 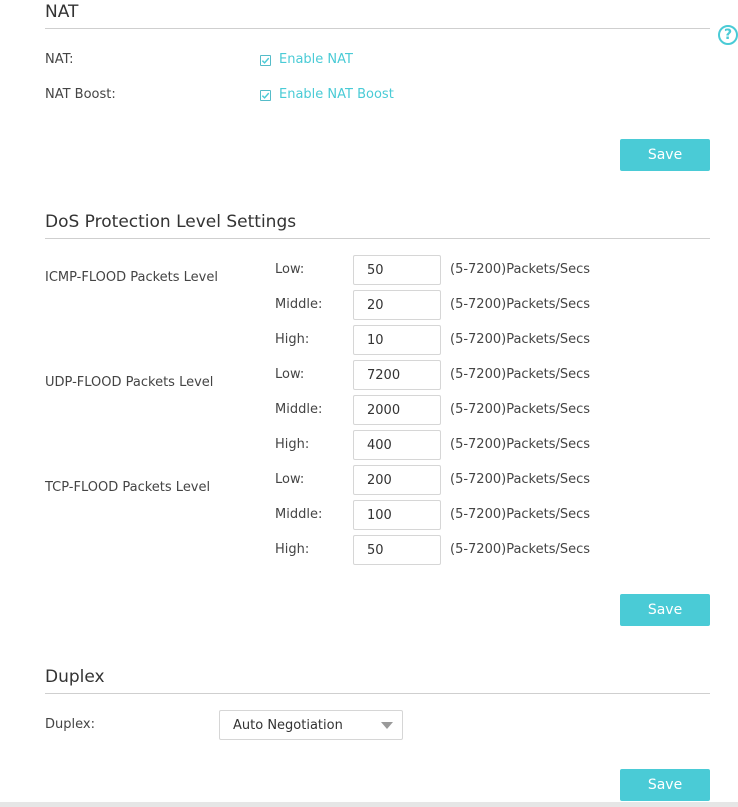 What do you see at coordinates (292, 549) in the screenshot?
I see `tcp-high-label: High:` at bounding box center [292, 549].